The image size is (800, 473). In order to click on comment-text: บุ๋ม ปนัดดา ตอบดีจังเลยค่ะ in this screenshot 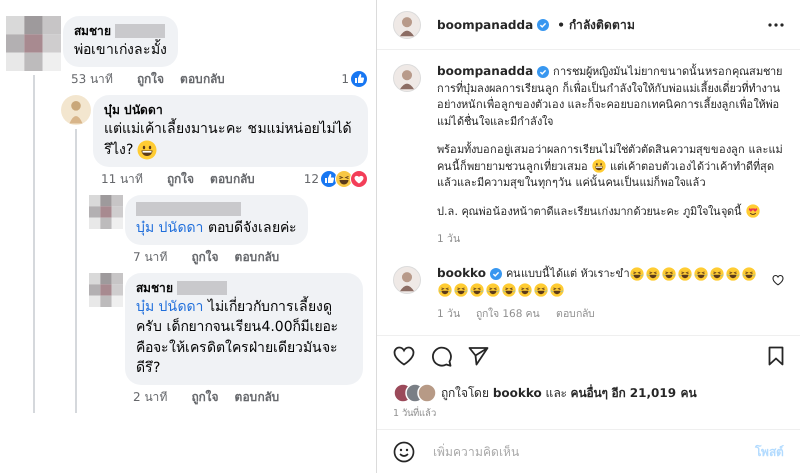, I will do `click(216, 228)`.